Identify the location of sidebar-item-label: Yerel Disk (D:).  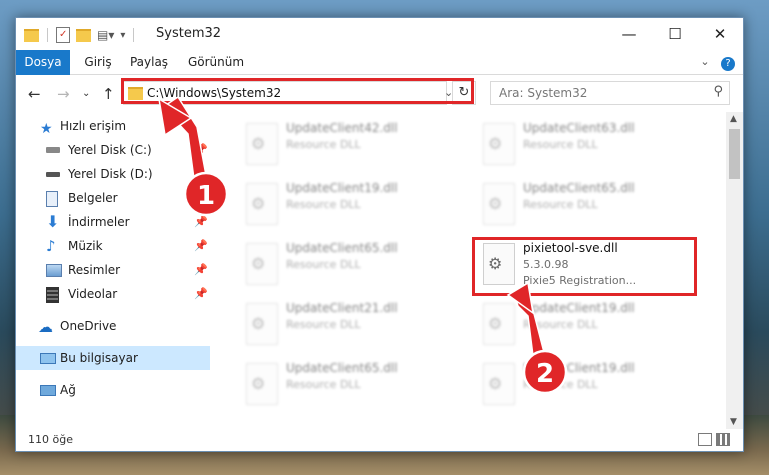
(110, 174).